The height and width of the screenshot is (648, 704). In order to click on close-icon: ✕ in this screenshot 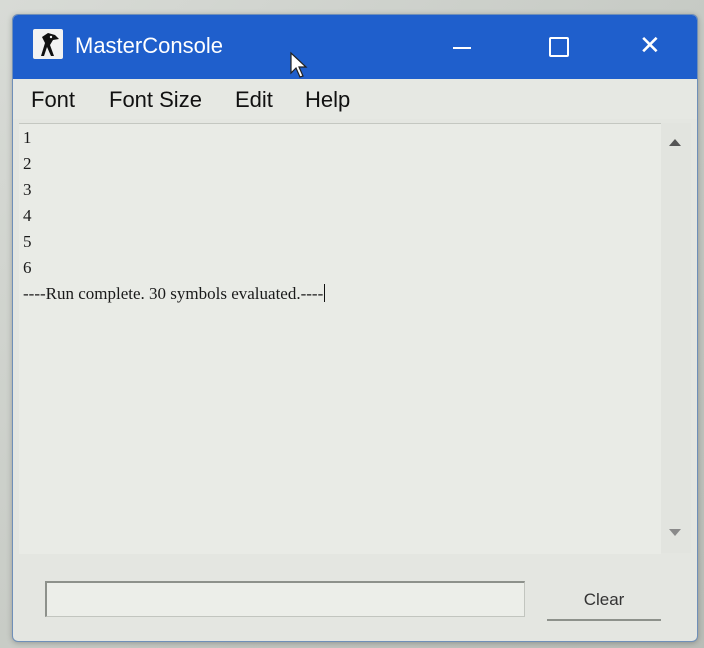, I will do `click(650, 46)`.